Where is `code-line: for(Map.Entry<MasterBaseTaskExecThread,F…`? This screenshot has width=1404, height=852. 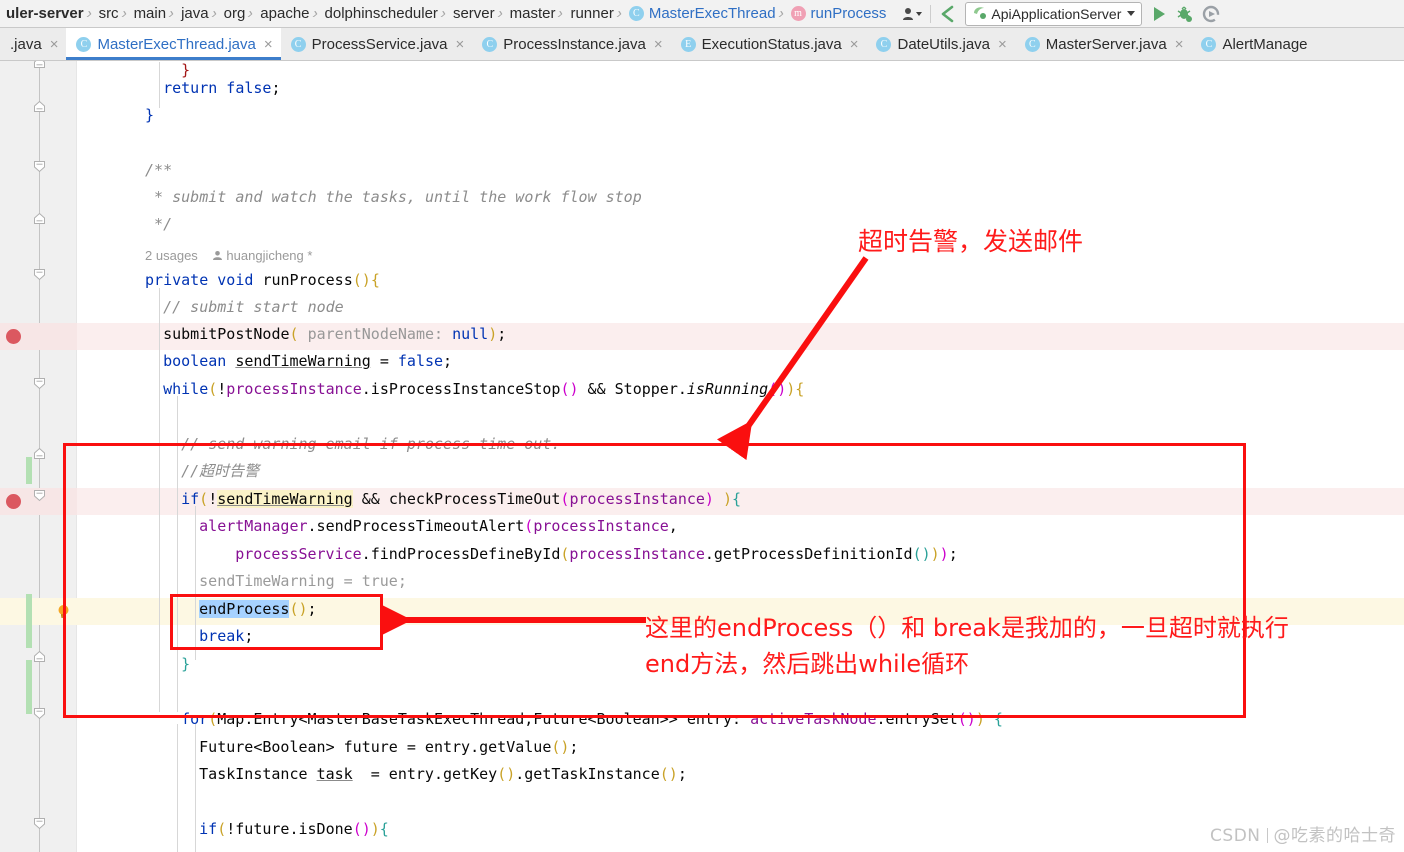 code-line: for(Map.Entry<MasterBaseTaskExecThread,F… is located at coordinates (592, 719).